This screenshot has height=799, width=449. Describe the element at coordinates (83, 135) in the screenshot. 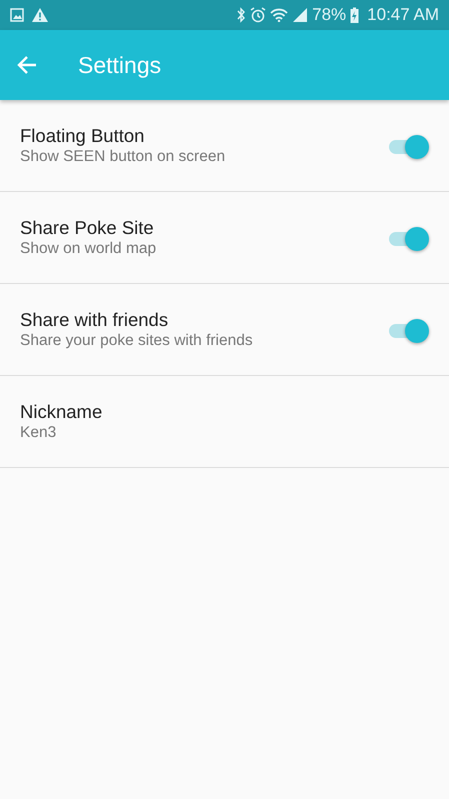

I see `setting-title: Floating Button` at that location.